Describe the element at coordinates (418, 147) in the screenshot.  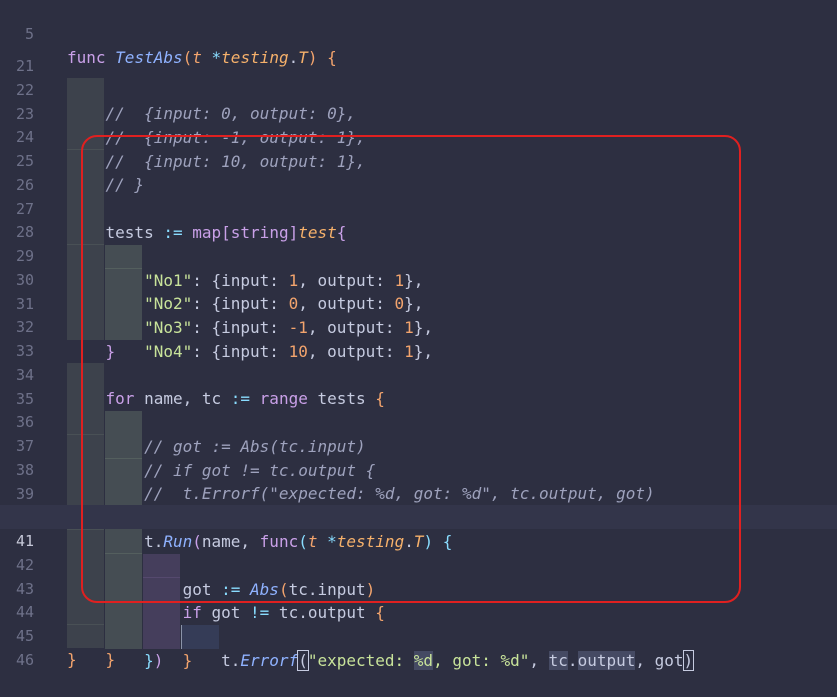
I see `code-line: 24 // }` at that location.